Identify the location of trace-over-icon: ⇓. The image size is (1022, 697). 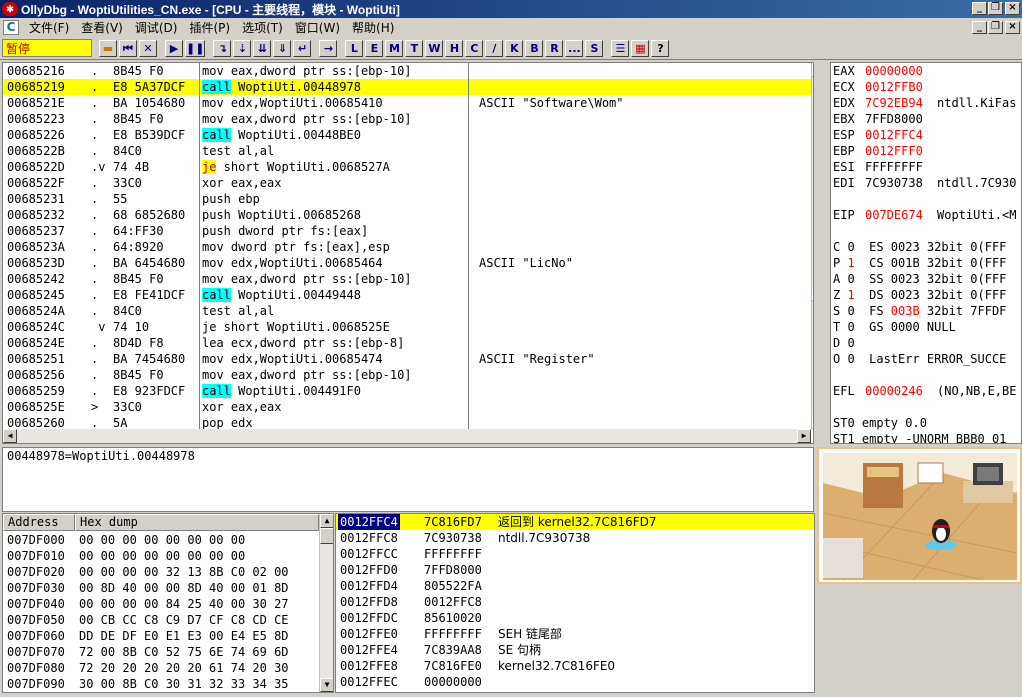
(282, 48).